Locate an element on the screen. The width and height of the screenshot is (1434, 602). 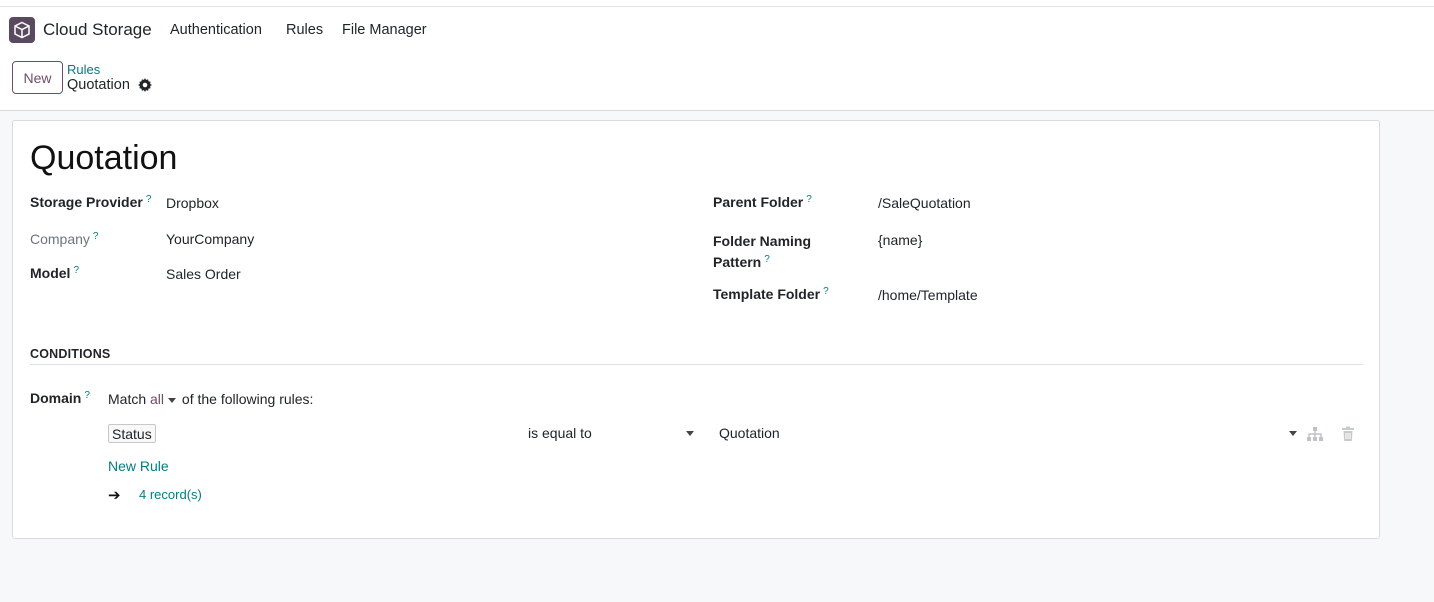
model-value: Sales Order is located at coordinates (203, 274).